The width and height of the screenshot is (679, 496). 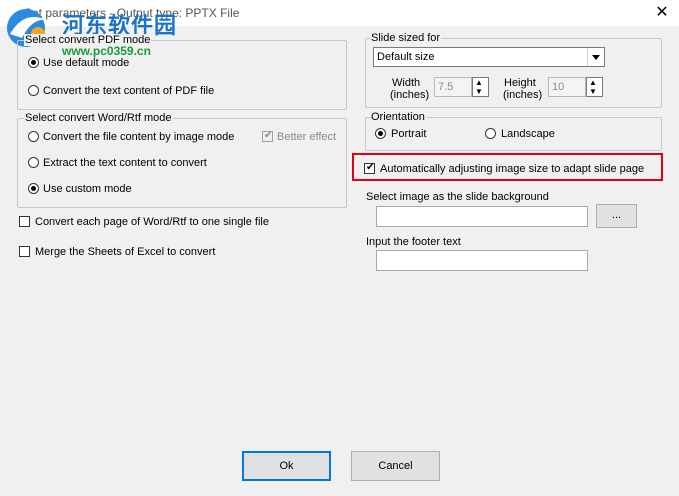 What do you see at coordinates (482, 216) in the screenshot?
I see `background-path-input` at bounding box center [482, 216].